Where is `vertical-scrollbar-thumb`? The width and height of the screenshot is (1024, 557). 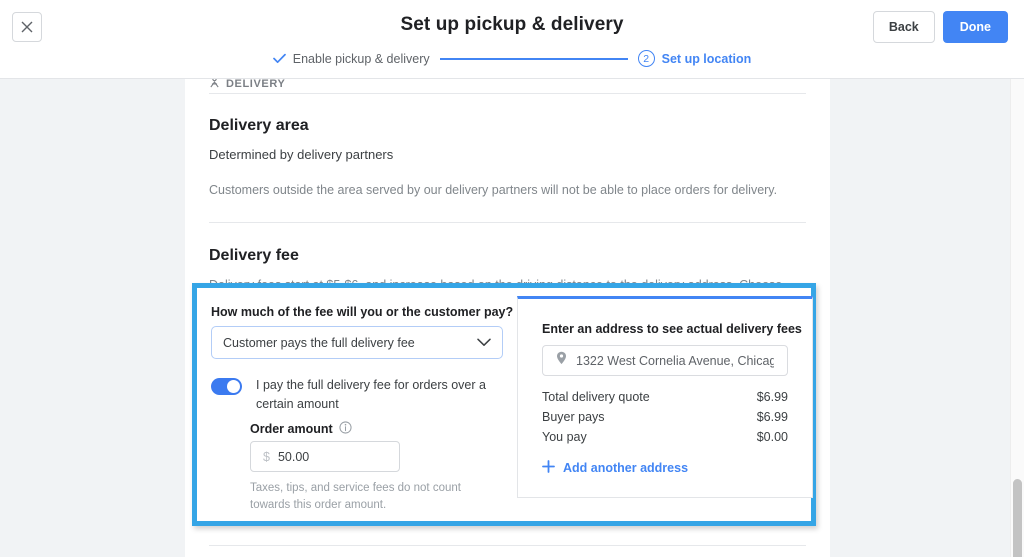 vertical-scrollbar-thumb is located at coordinates (1017, 518).